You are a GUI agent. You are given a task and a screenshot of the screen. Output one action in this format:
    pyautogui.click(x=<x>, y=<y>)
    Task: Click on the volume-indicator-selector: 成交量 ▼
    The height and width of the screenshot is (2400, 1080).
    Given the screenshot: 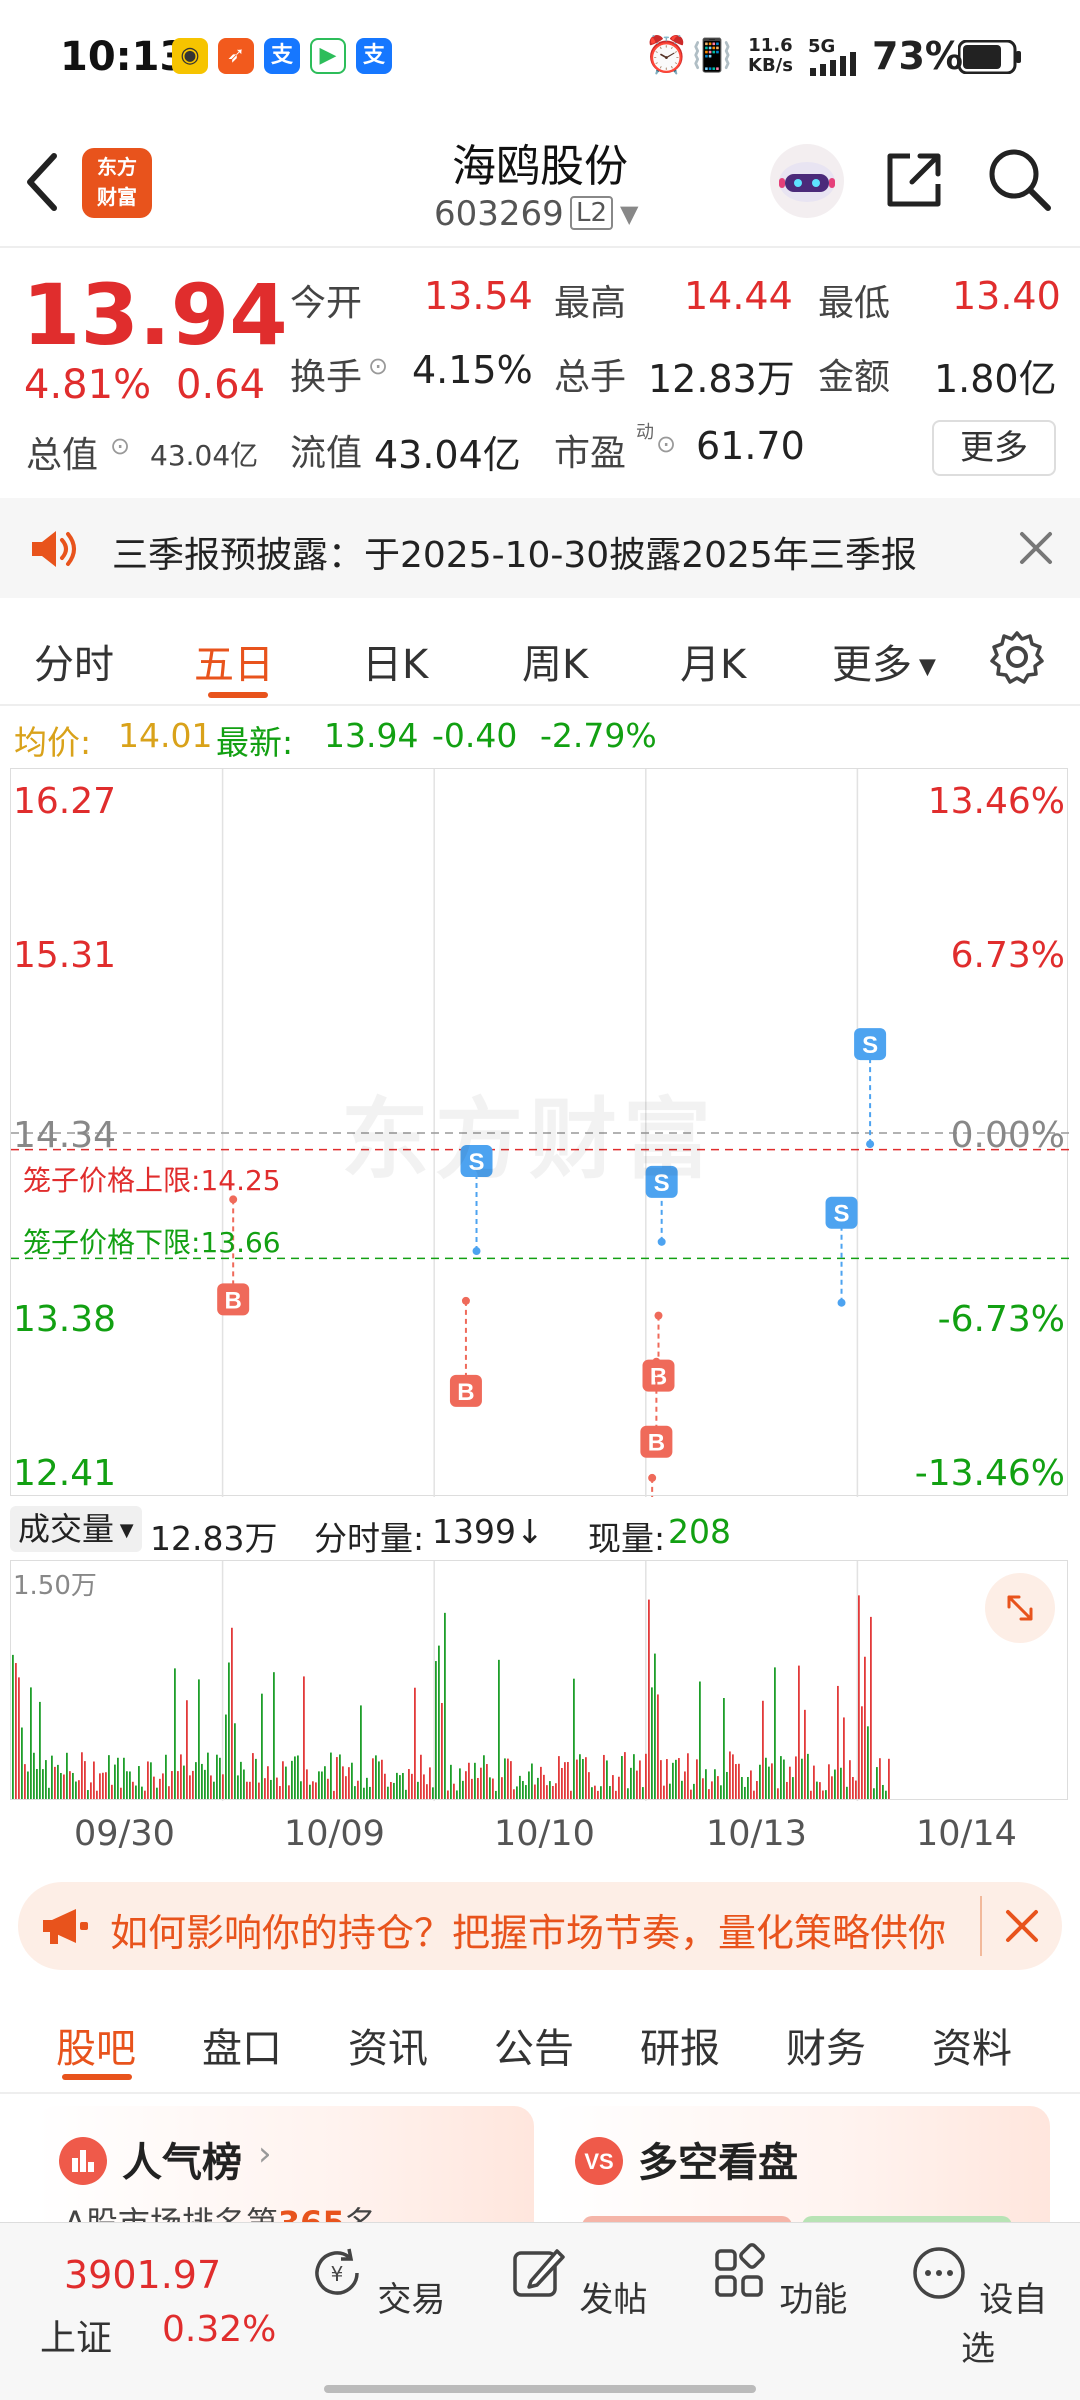 What is the action you would take?
    pyautogui.click(x=76, y=1529)
    